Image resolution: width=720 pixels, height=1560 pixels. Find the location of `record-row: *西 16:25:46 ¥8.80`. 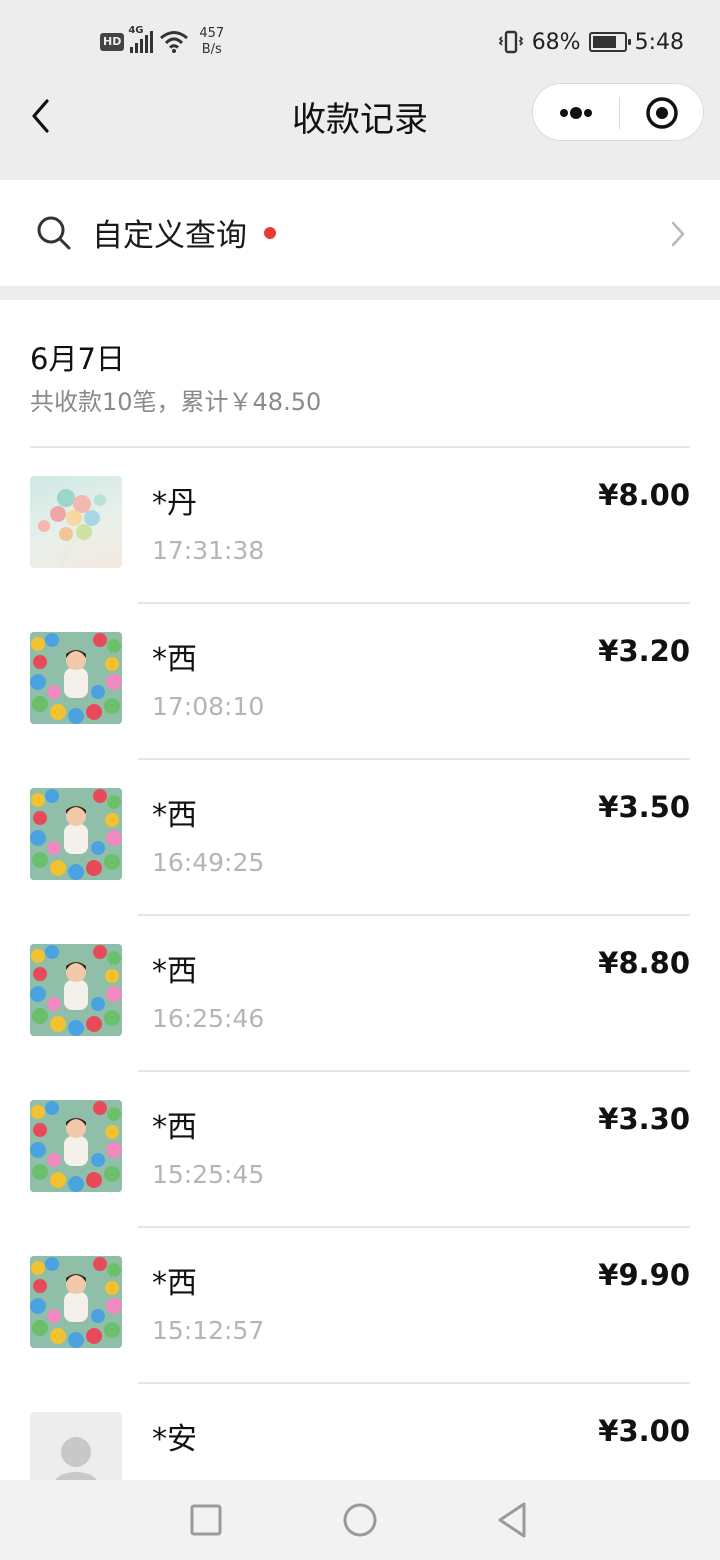

record-row: *西 16:25:46 ¥8.80 is located at coordinates (360, 994).